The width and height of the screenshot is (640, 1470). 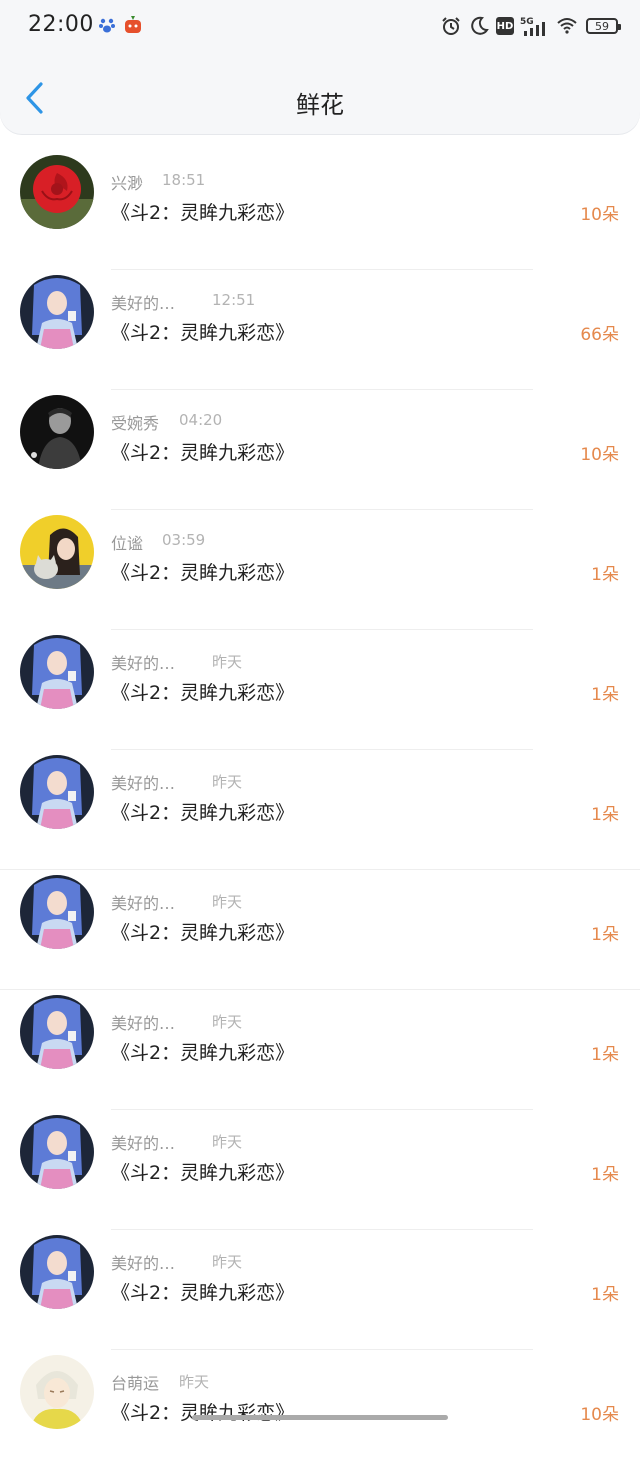 What do you see at coordinates (527, 22) in the screenshot?
I see `svg-text: 5G` at bounding box center [527, 22].